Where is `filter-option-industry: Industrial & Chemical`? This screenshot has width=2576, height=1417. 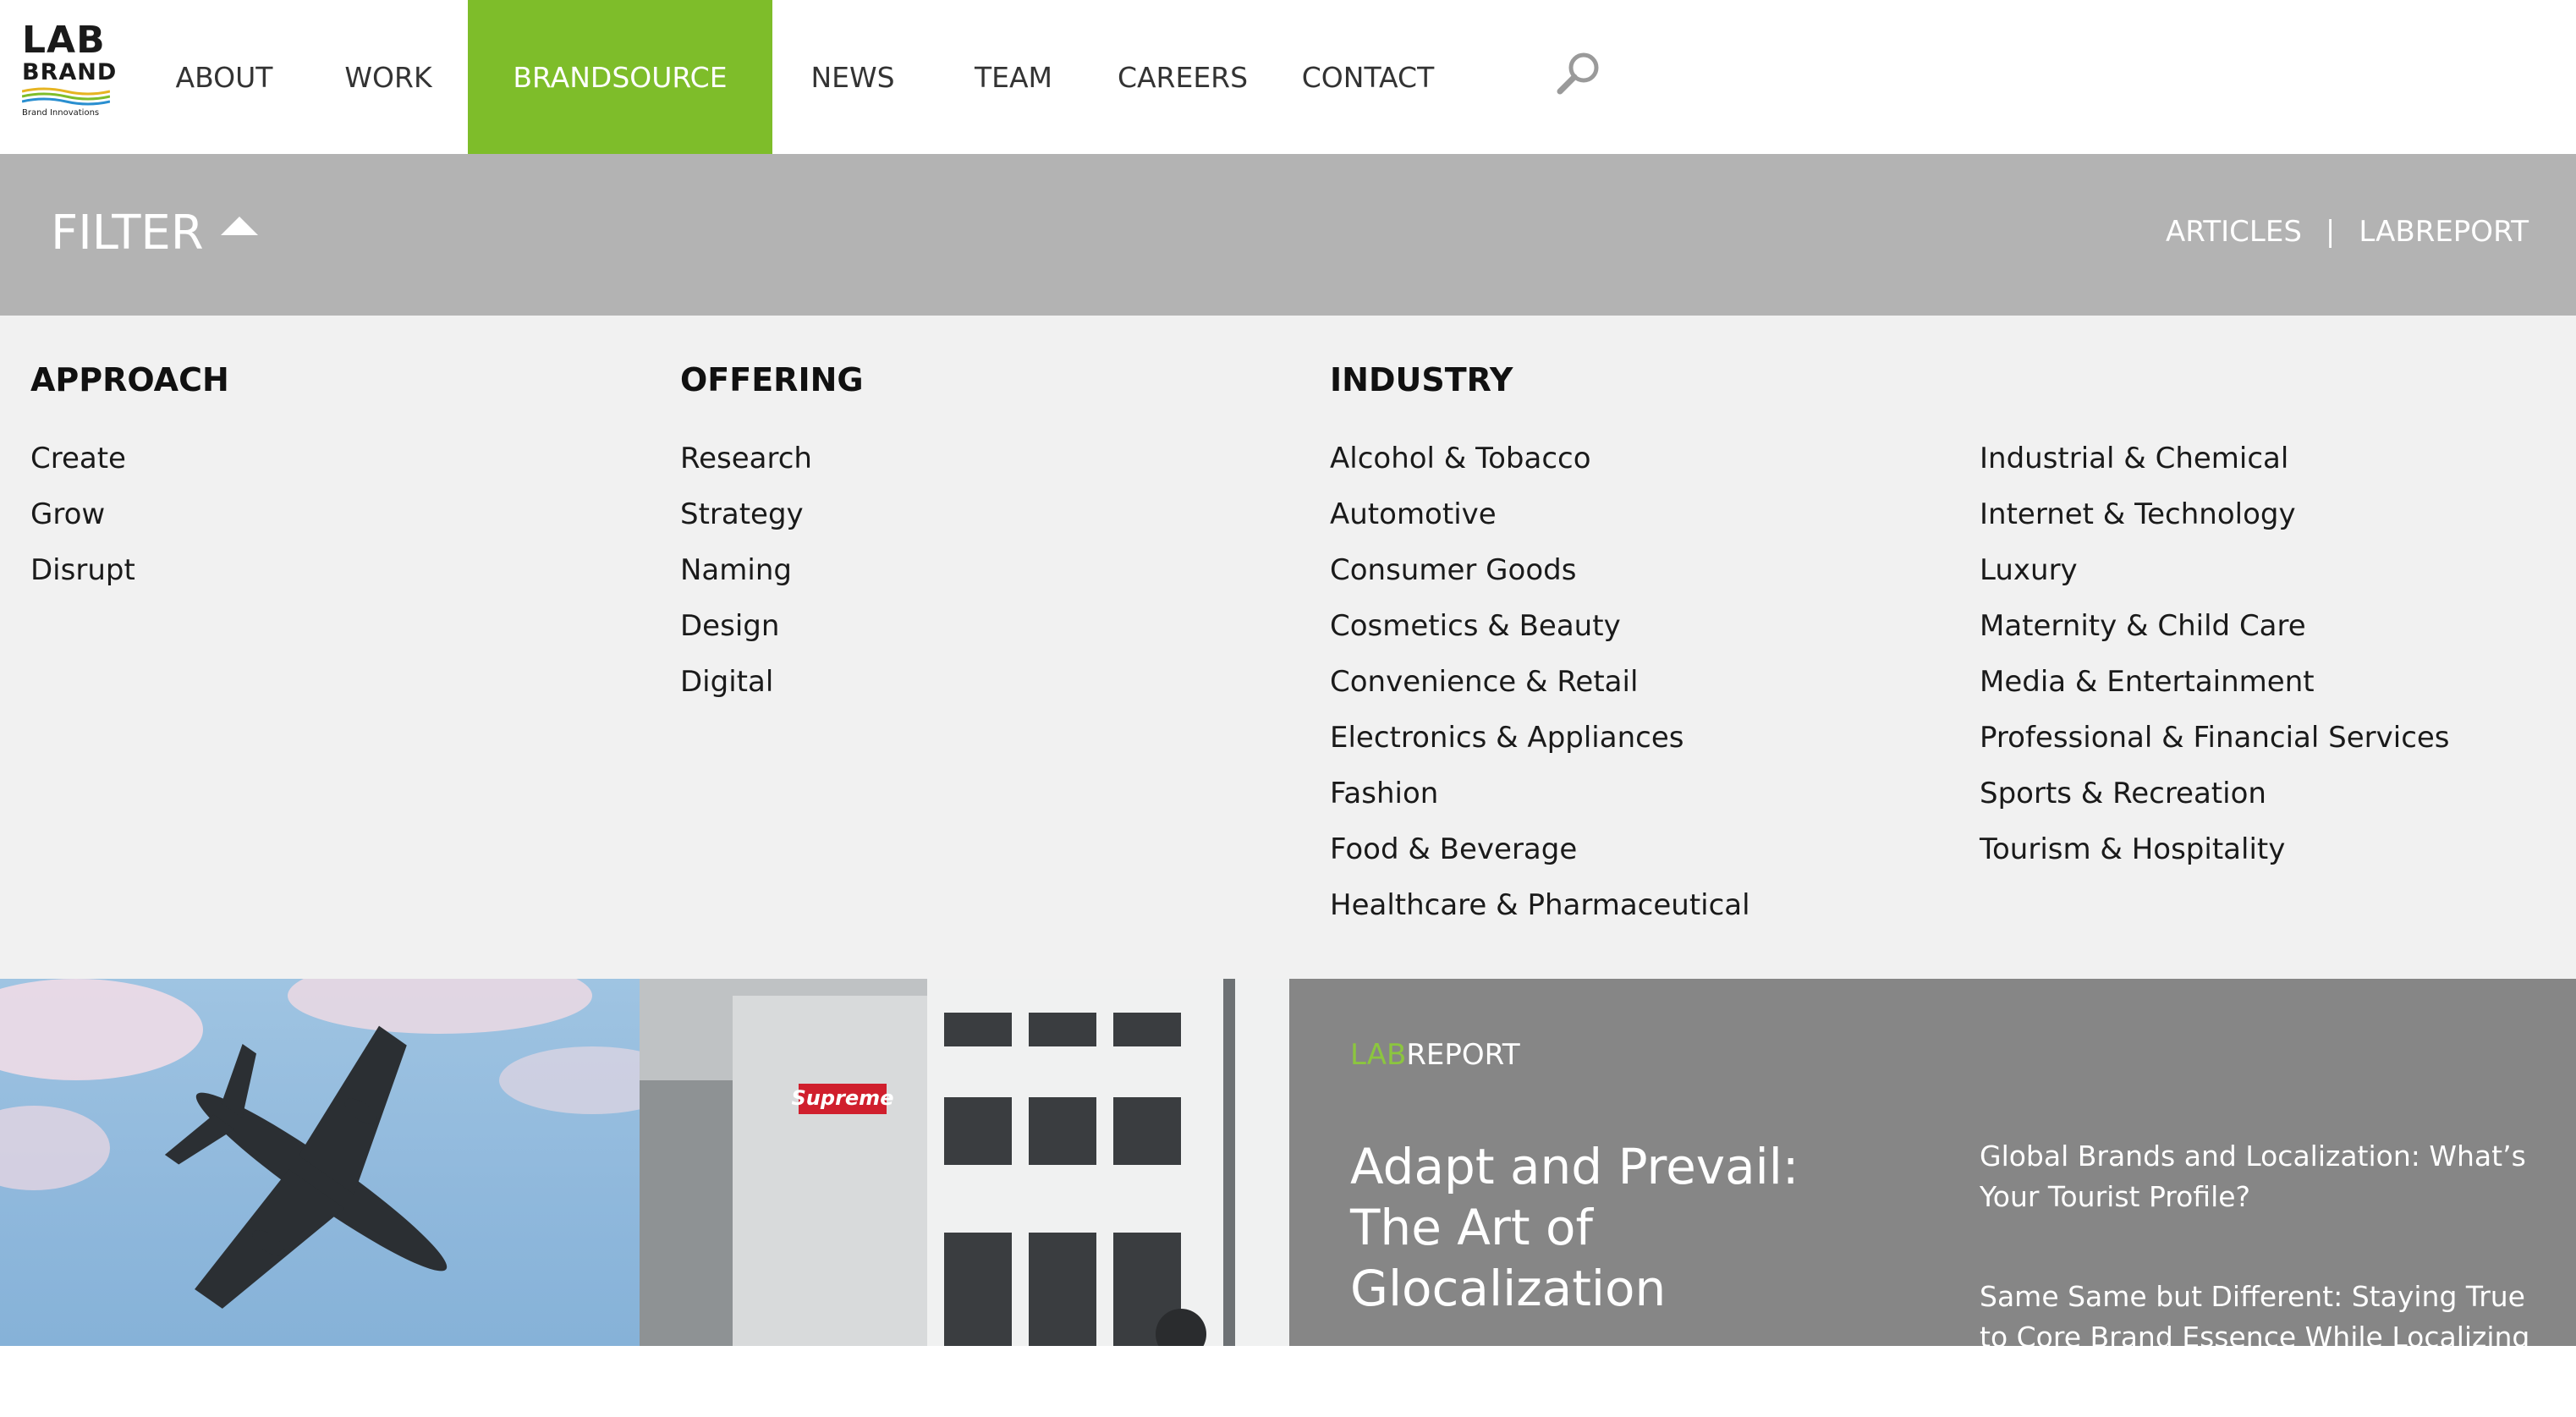 filter-option-industry: Industrial & Chemical is located at coordinates (2215, 467).